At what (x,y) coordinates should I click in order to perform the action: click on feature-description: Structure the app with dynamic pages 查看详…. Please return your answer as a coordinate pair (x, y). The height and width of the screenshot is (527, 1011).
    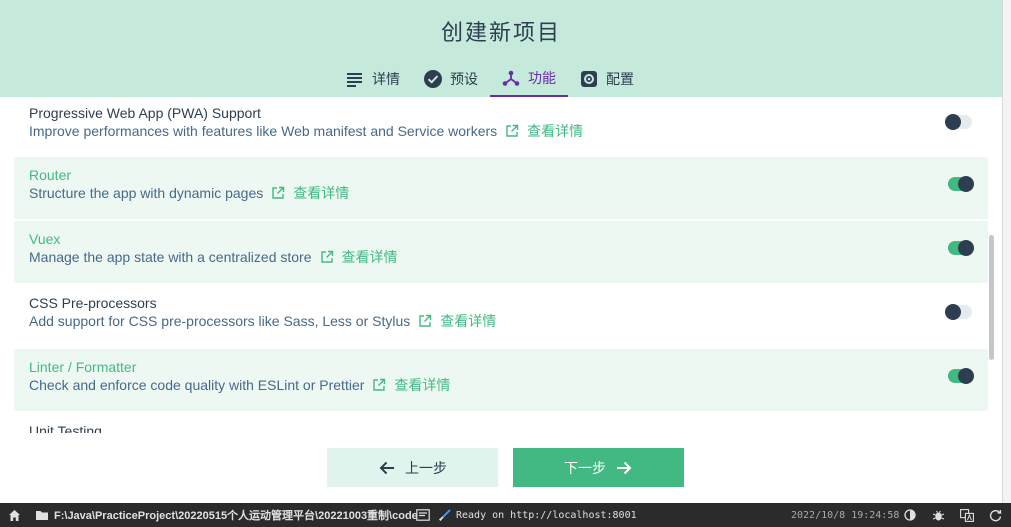
    Looking at the image, I should click on (508, 193).